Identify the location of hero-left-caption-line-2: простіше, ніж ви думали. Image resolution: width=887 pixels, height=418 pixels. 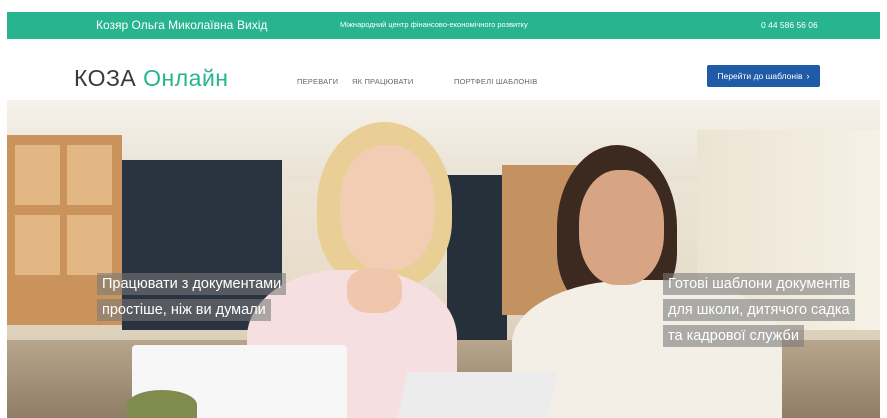
(184, 310).